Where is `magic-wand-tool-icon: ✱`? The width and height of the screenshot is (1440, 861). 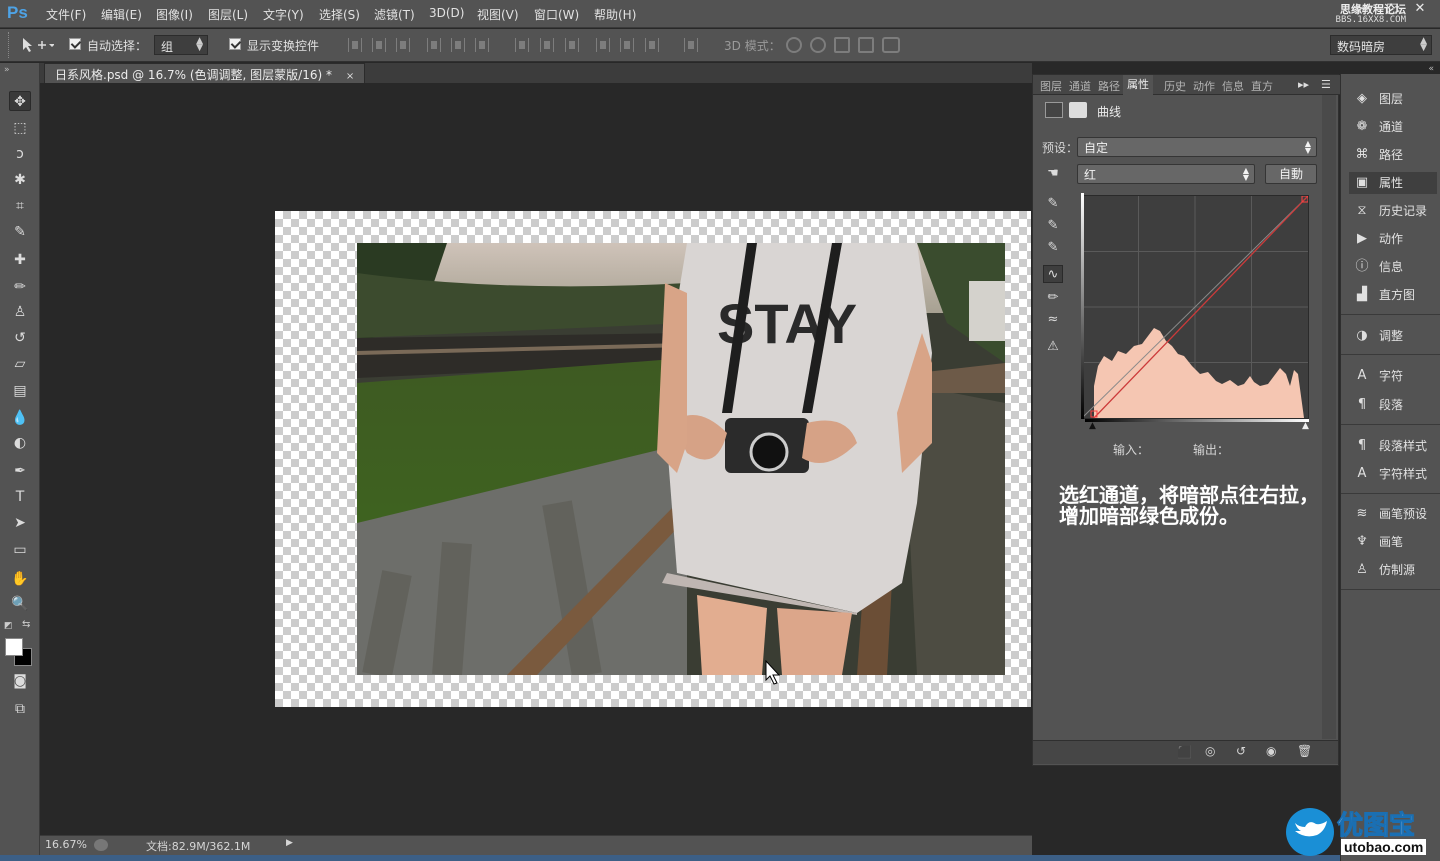
magic-wand-tool-icon: ✱ is located at coordinates (20, 180).